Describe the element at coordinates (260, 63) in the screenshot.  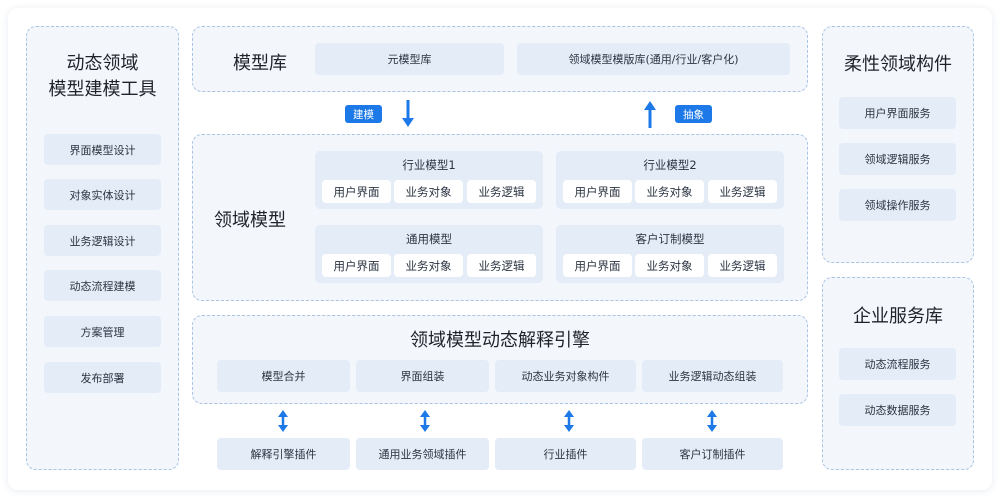
I see `model-library-title: 模型库` at that location.